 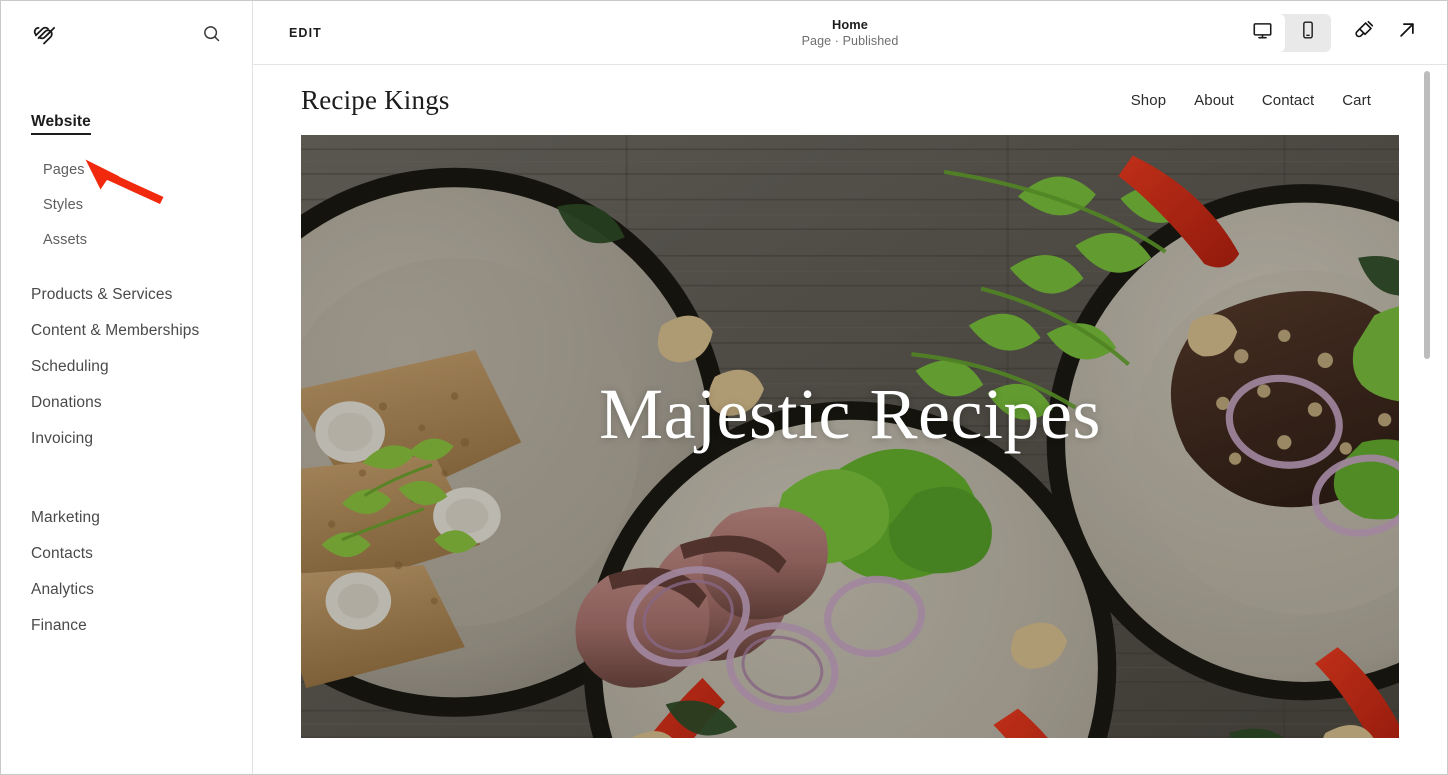 I want to click on sidebar-item-pages: Pages, so click(x=126, y=170).